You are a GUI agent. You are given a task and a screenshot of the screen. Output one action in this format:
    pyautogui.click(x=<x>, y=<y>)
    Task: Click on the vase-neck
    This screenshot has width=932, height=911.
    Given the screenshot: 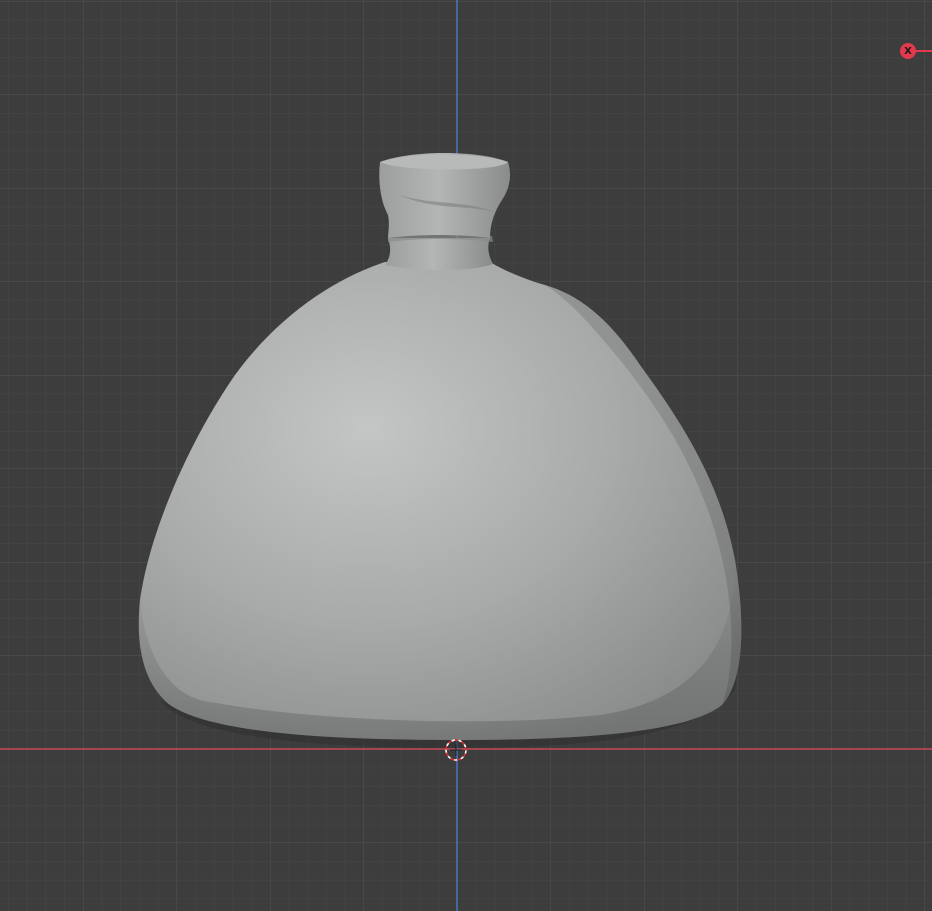 What is the action you would take?
    pyautogui.click(x=439, y=254)
    